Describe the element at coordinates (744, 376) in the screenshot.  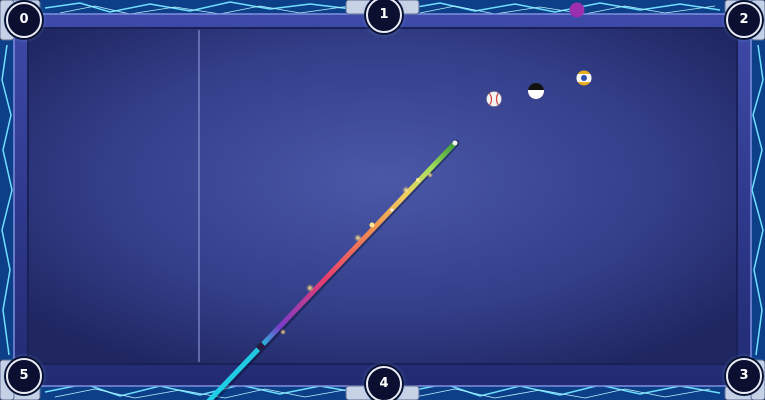
I see `pocket-3-label: 3` at that location.